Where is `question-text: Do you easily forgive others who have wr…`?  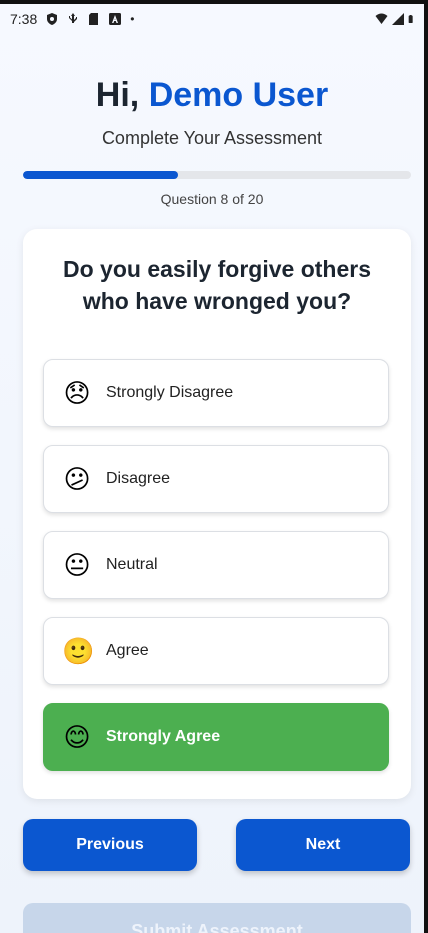 question-text: Do you easily forgive others who have wr… is located at coordinates (217, 285).